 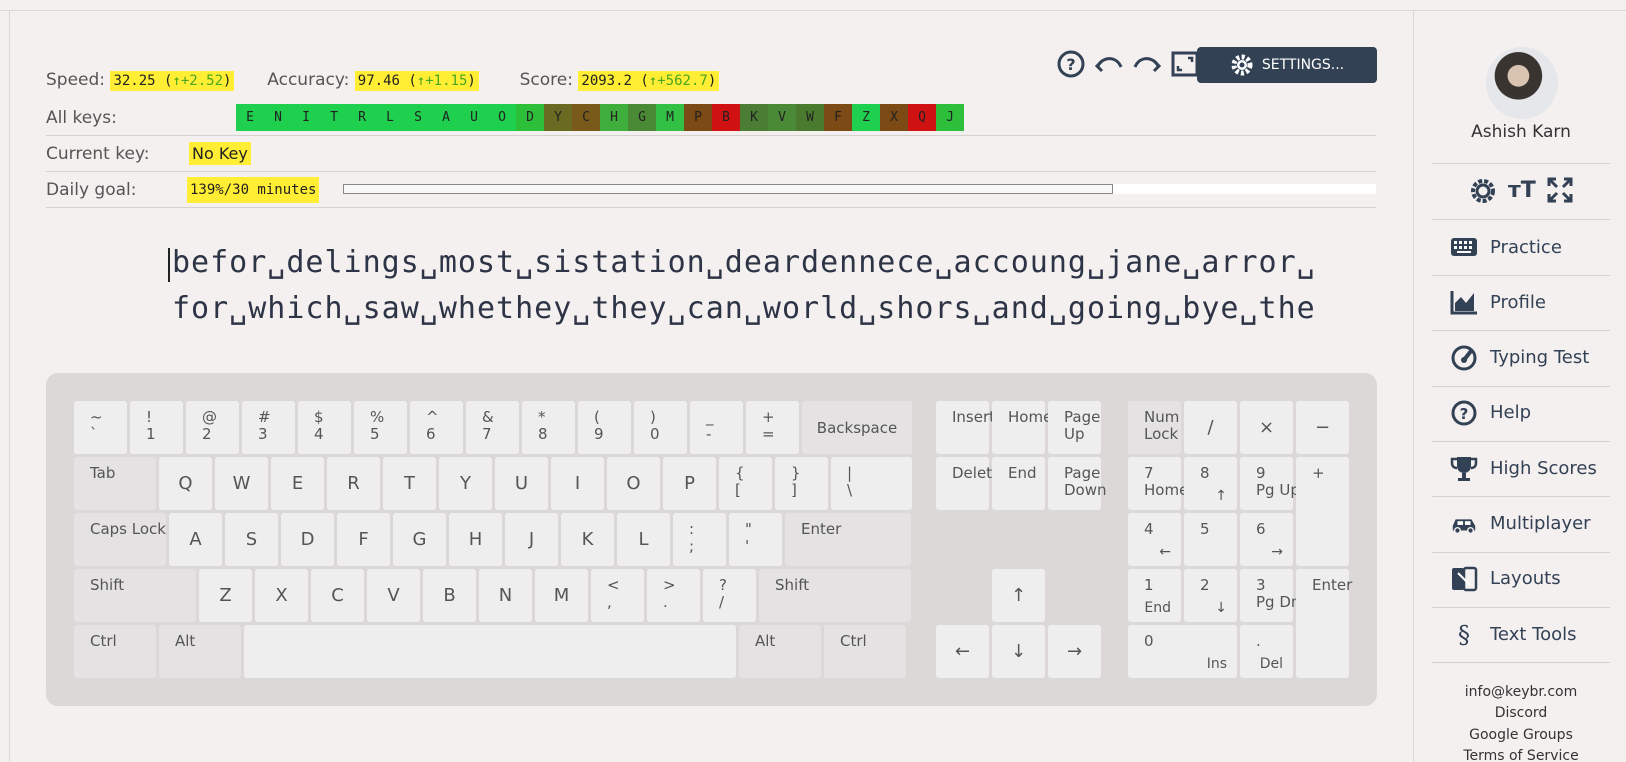 What do you see at coordinates (614, 117) in the screenshot?
I see `key-chip: H` at bounding box center [614, 117].